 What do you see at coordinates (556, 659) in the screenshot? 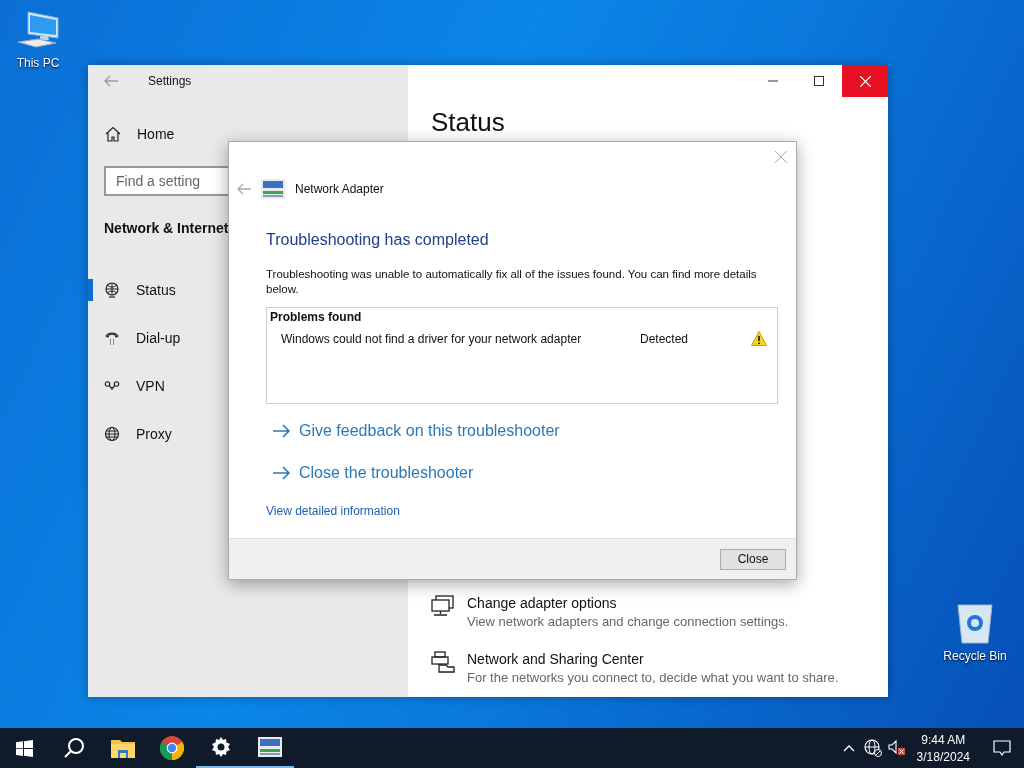
I see `link-title: Network and Sharing Center` at bounding box center [556, 659].